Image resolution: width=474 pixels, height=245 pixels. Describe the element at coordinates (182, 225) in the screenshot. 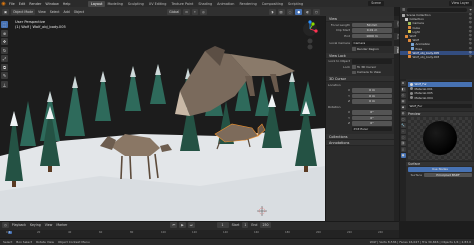

I see `play-icon: ▶` at that location.